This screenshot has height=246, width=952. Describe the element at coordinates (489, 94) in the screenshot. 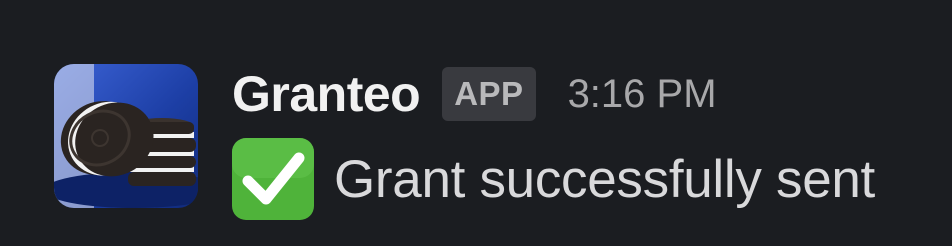

I see `app-badge: APP` at that location.